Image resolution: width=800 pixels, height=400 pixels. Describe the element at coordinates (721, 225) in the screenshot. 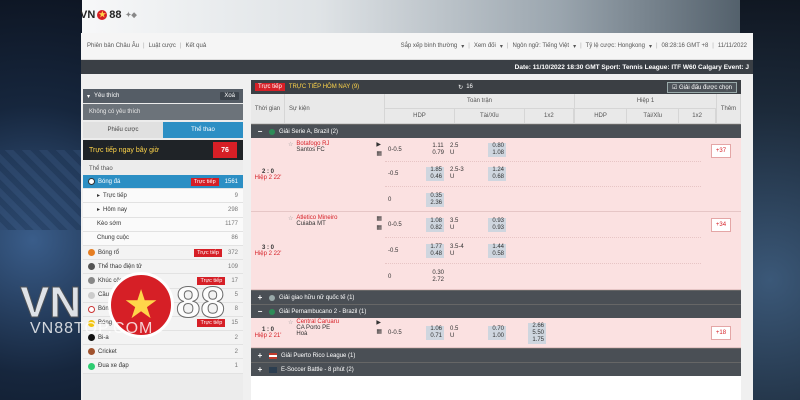

I see `more-markets-button: +34` at that location.